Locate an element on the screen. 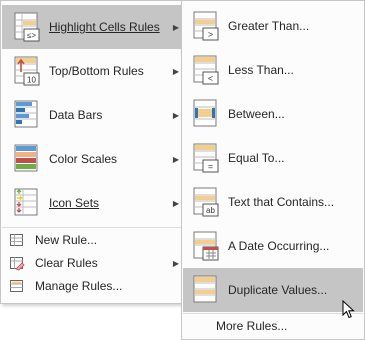 Image resolution: width=365 pixels, height=340 pixels. greater-than-icon: > is located at coordinates (206, 26).